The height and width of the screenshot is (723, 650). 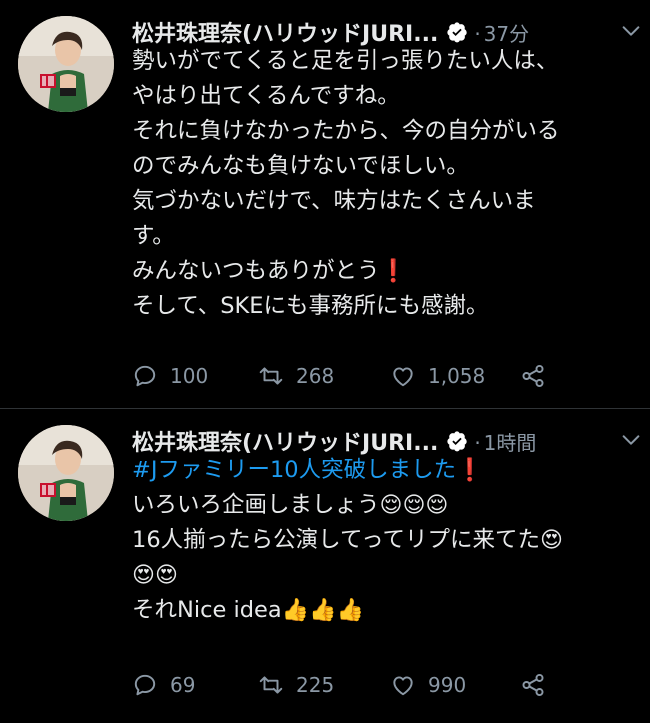 I want to click on tweet-text-line: #Jファミリー10人突破しました❗, so click(x=381, y=470).